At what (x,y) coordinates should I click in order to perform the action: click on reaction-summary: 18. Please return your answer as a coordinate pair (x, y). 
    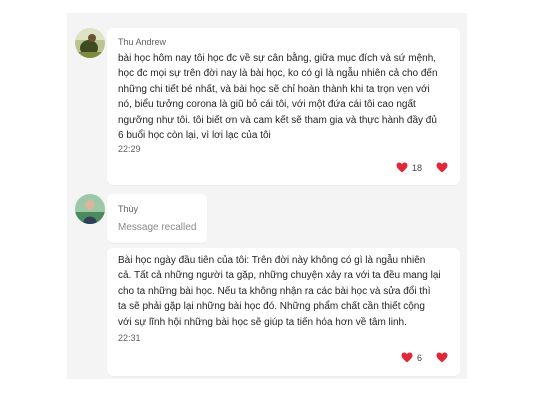
    Looking at the image, I should click on (409, 167).